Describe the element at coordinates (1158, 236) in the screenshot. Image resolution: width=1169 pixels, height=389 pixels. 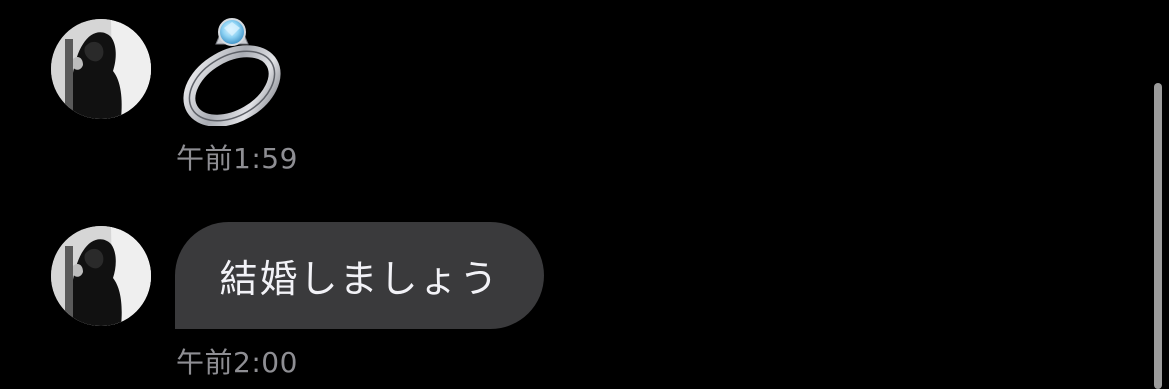
I see `scrollbar` at that location.